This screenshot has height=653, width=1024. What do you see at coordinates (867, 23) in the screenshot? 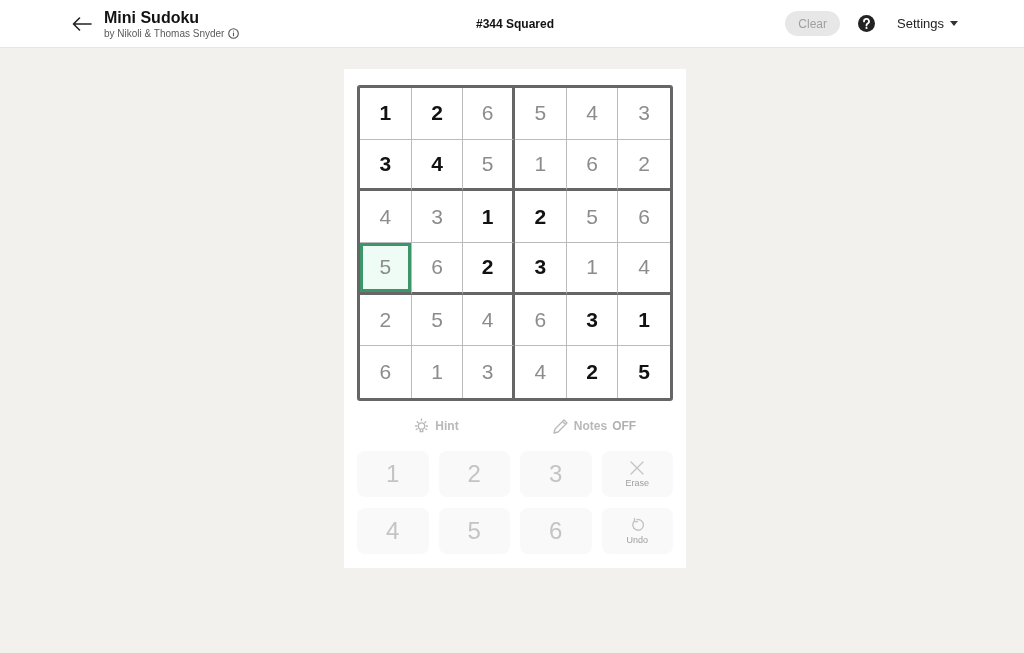
I see `help-icon` at bounding box center [867, 23].